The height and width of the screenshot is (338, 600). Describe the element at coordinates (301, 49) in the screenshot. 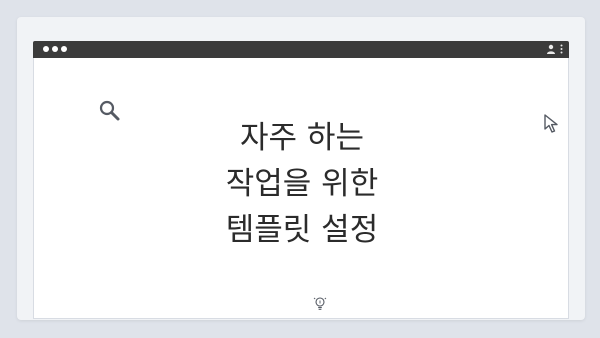

I see `browser-titlebar` at that location.